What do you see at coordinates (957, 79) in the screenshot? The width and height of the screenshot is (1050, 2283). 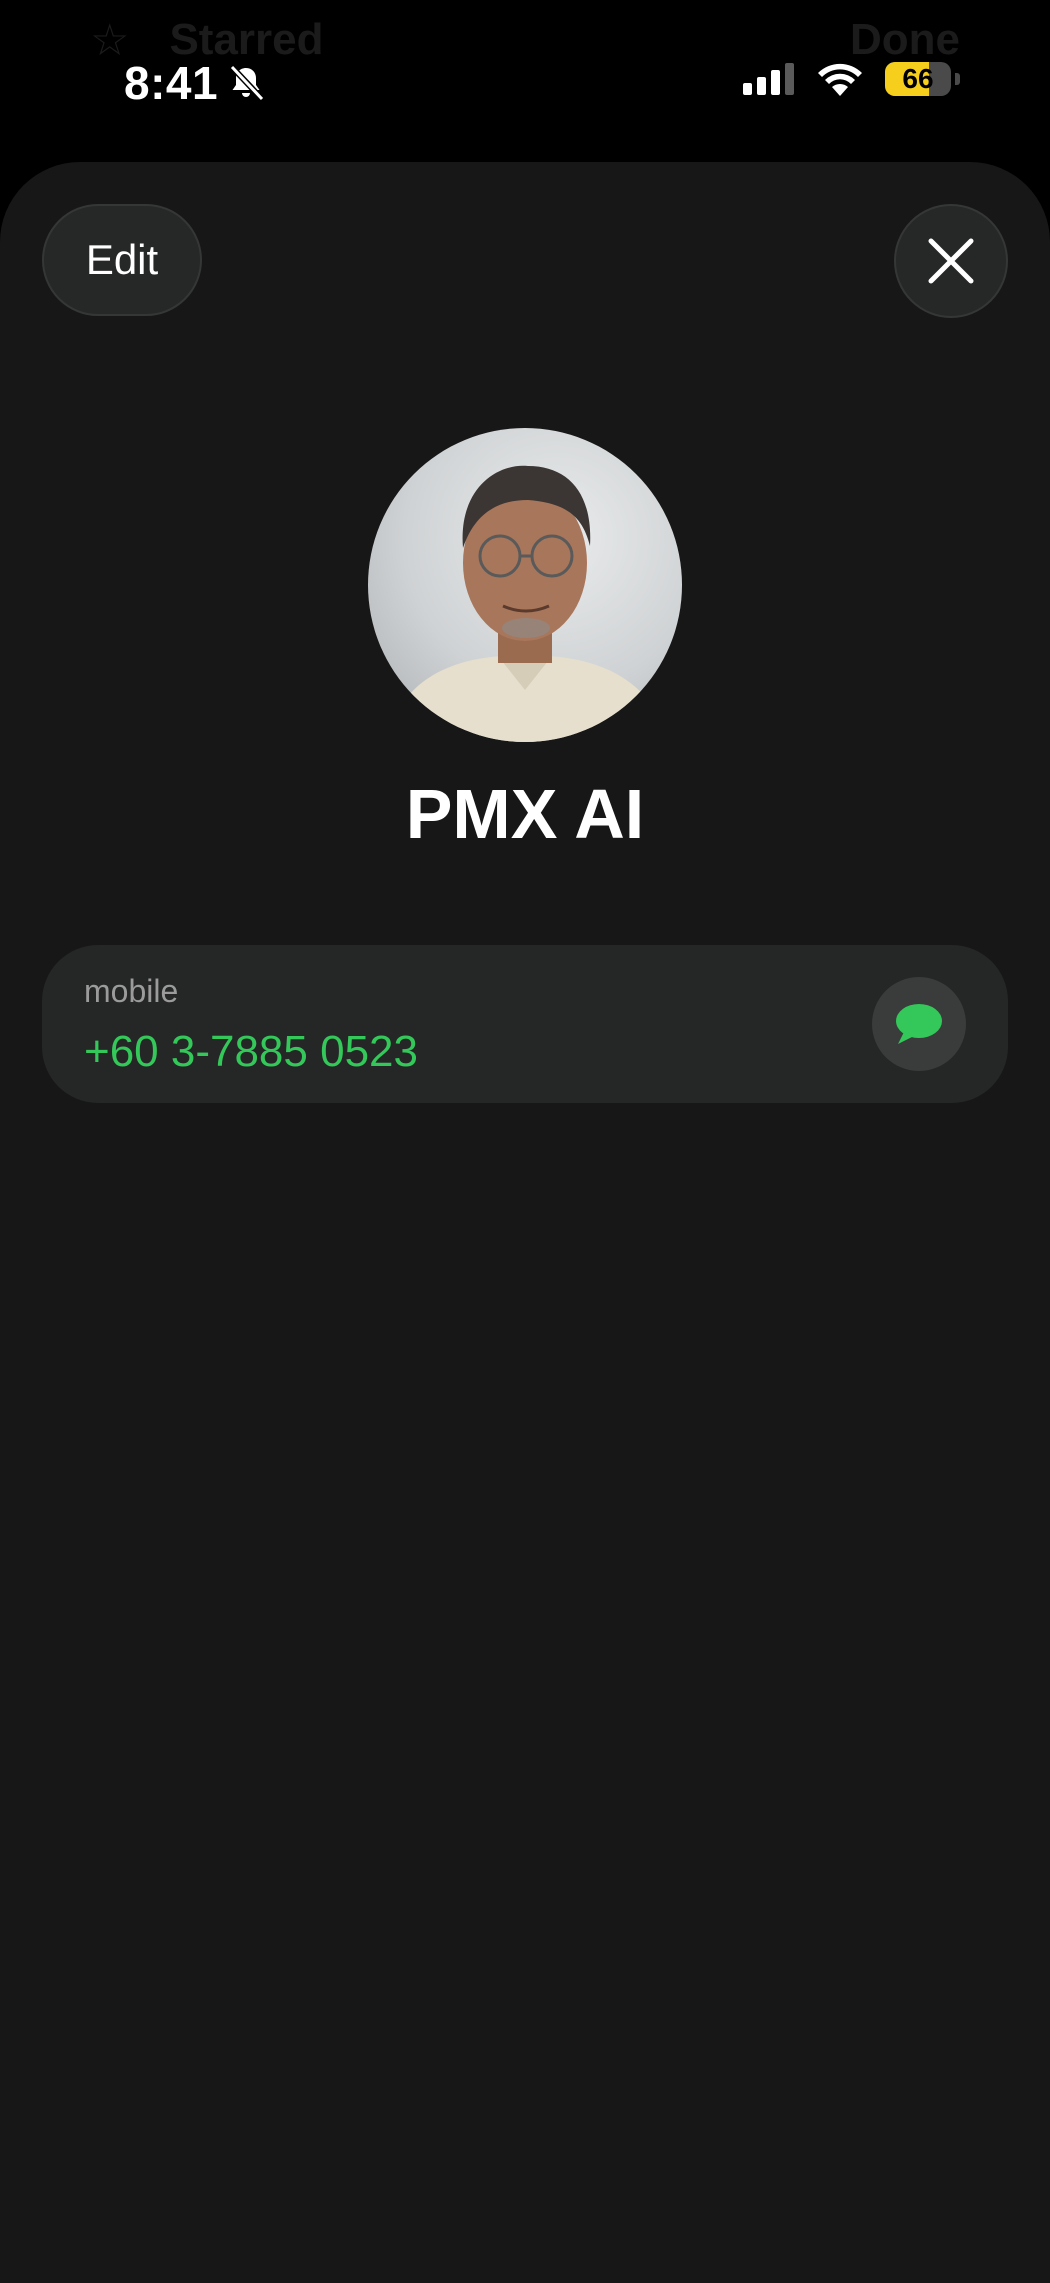 I see `battery-cap` at bounding box center [957, 79].